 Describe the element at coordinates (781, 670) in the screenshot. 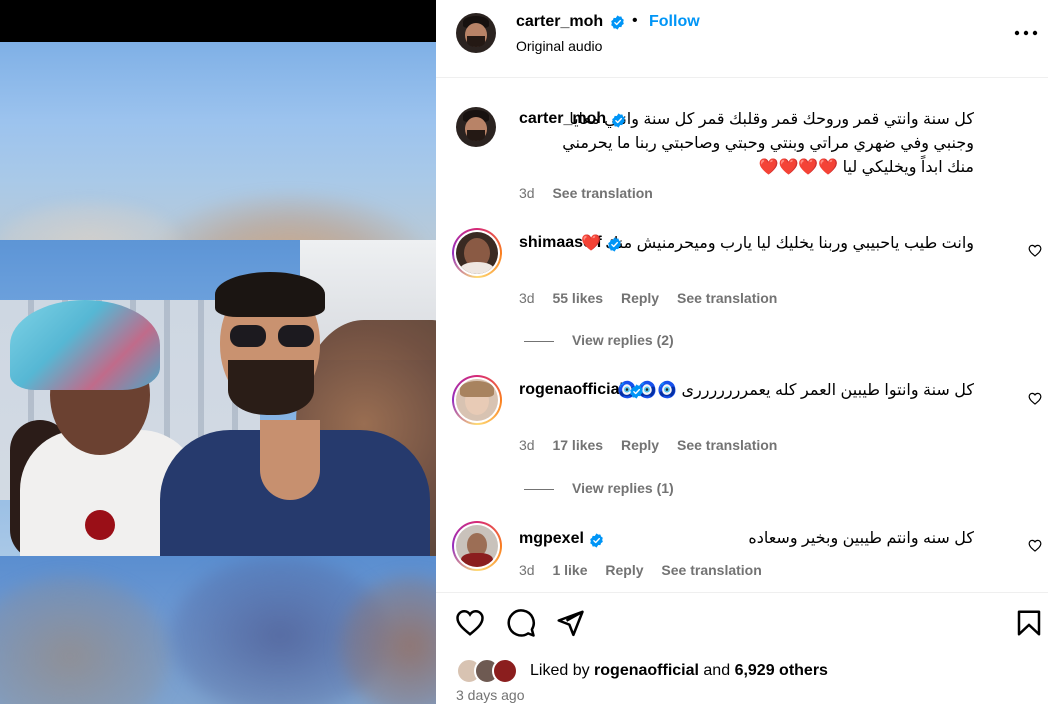

I see `liked-by-others: 6,929 others` at that location.